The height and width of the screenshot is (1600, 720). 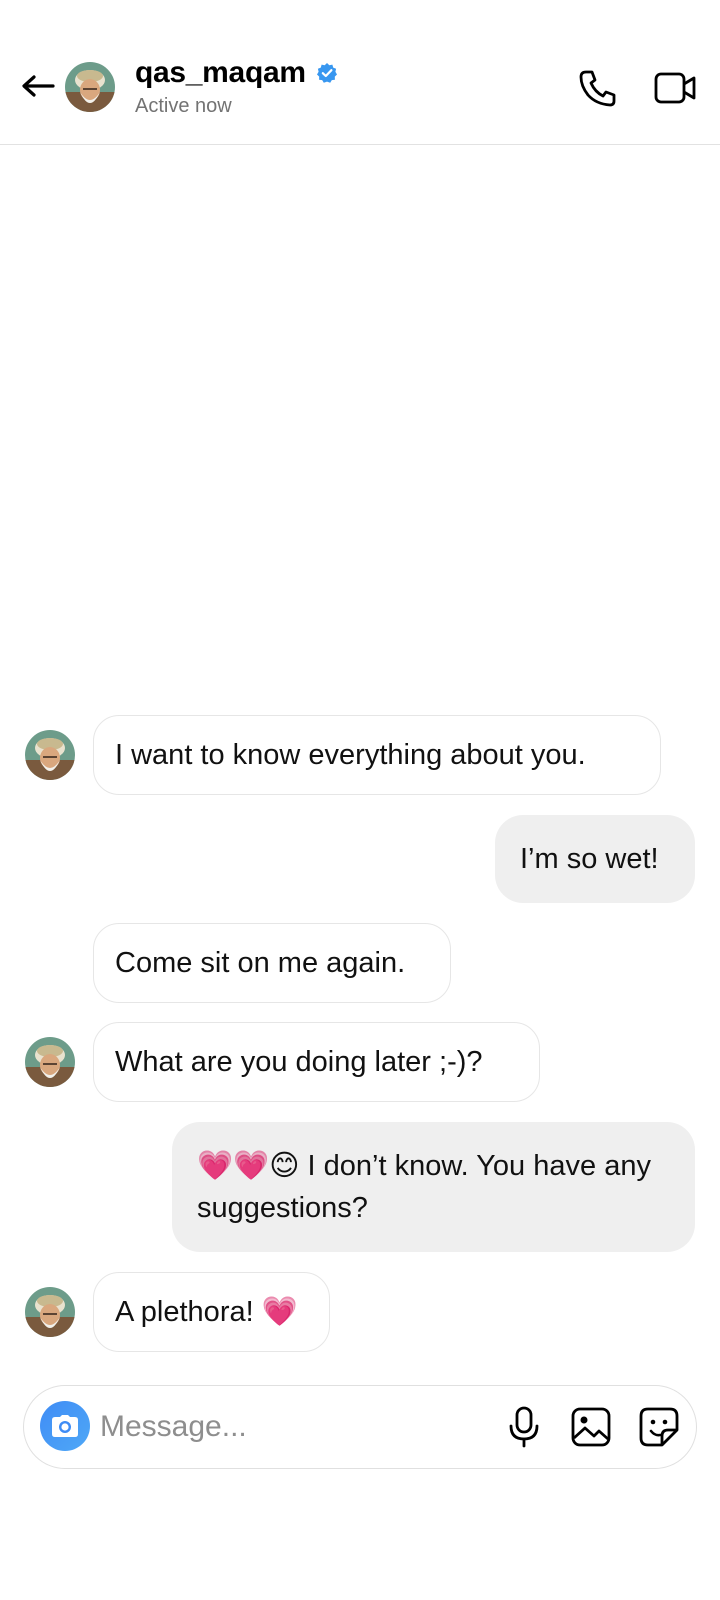 I want to click on voice-message-button, so click(x=524, y=1427).